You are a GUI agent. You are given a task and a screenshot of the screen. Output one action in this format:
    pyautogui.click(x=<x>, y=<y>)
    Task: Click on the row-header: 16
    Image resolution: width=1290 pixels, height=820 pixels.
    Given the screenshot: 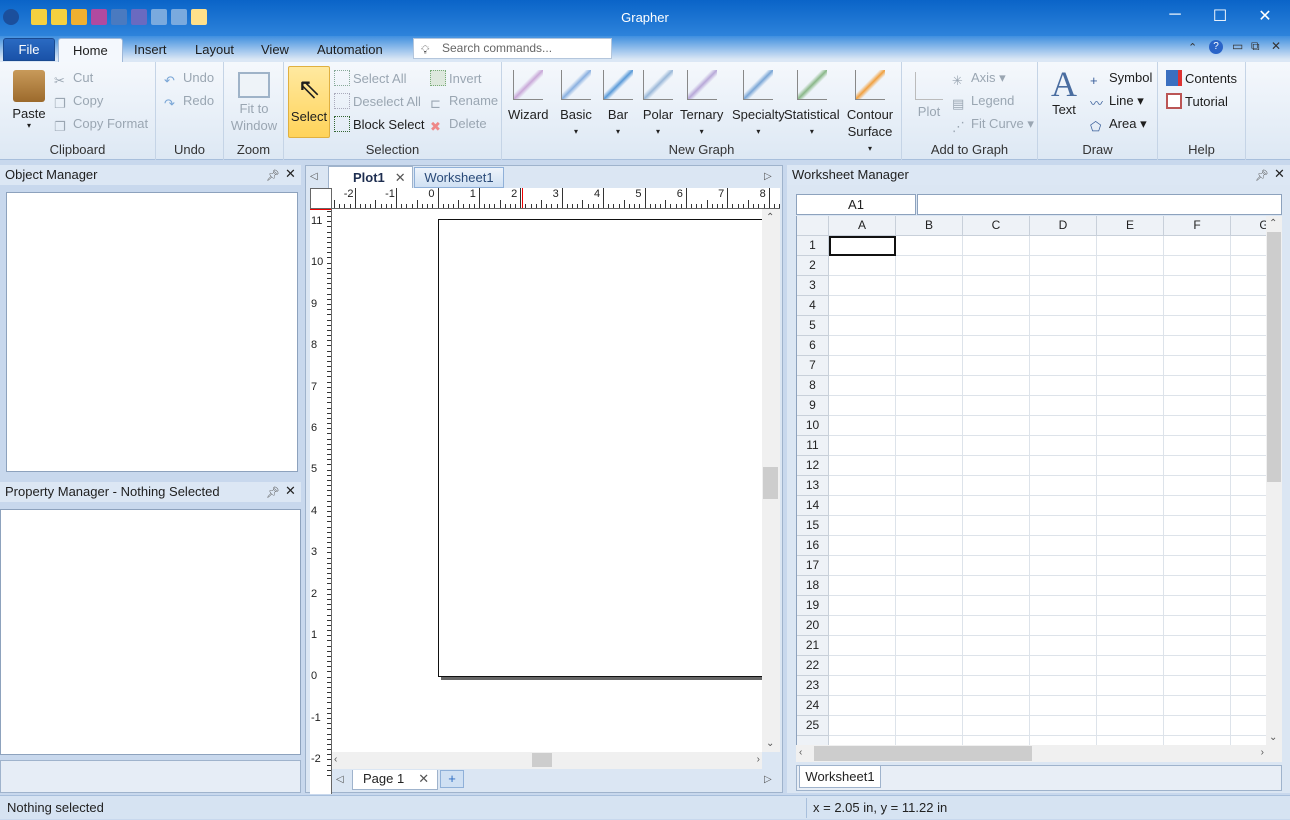 What is the action you would take?
    pyautogui.click(x=813, y=546)
    